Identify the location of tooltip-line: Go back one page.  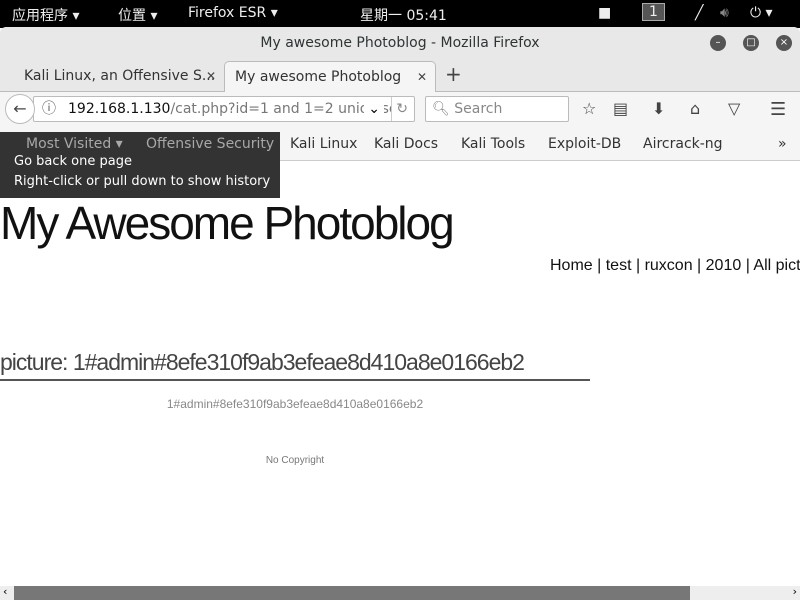
(73, 161).